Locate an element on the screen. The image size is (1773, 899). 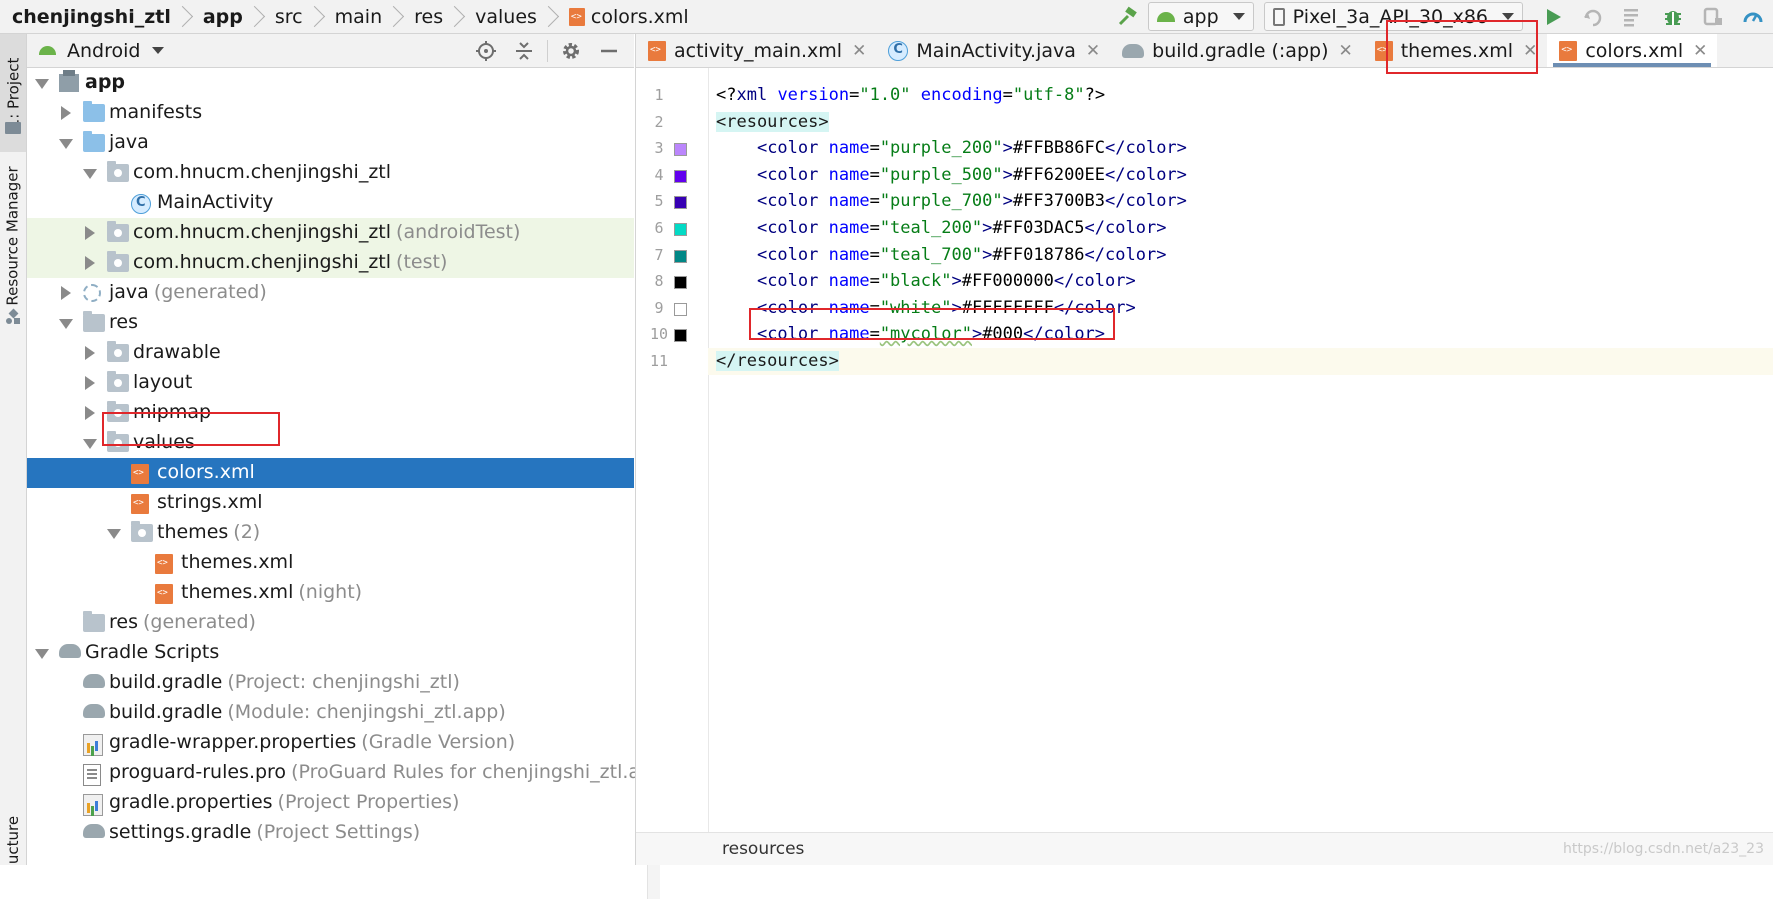
editor-tab: MainActivity.java ✕ is located at coordinates (993, 50).